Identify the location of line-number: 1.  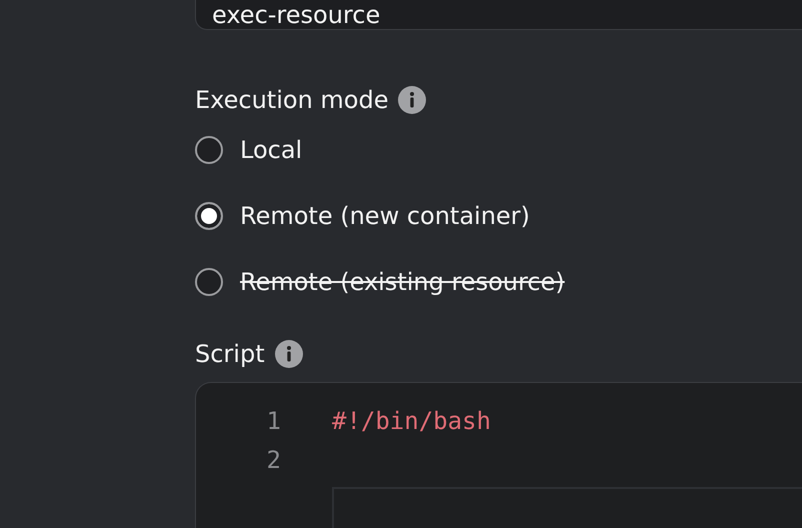
(273, 420).